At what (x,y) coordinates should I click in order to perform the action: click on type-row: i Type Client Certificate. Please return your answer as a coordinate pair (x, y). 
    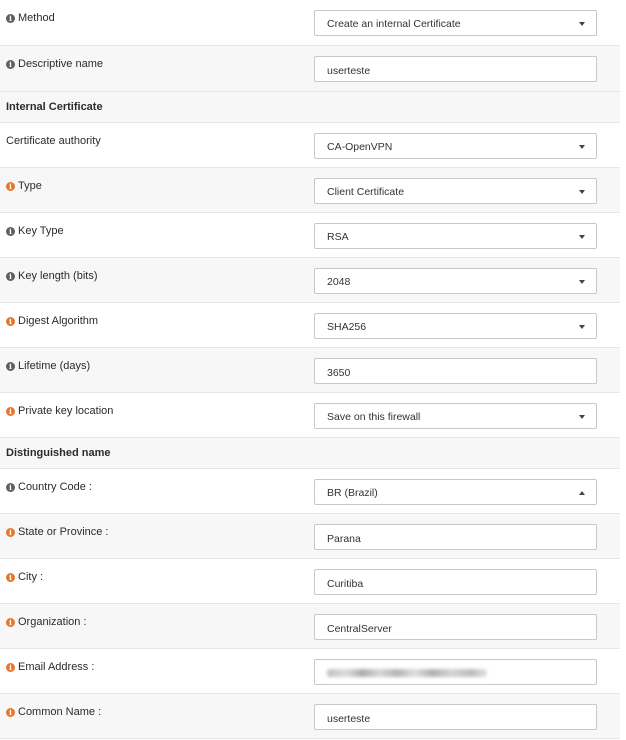
    Looking at the image, I should click on (310, 190).